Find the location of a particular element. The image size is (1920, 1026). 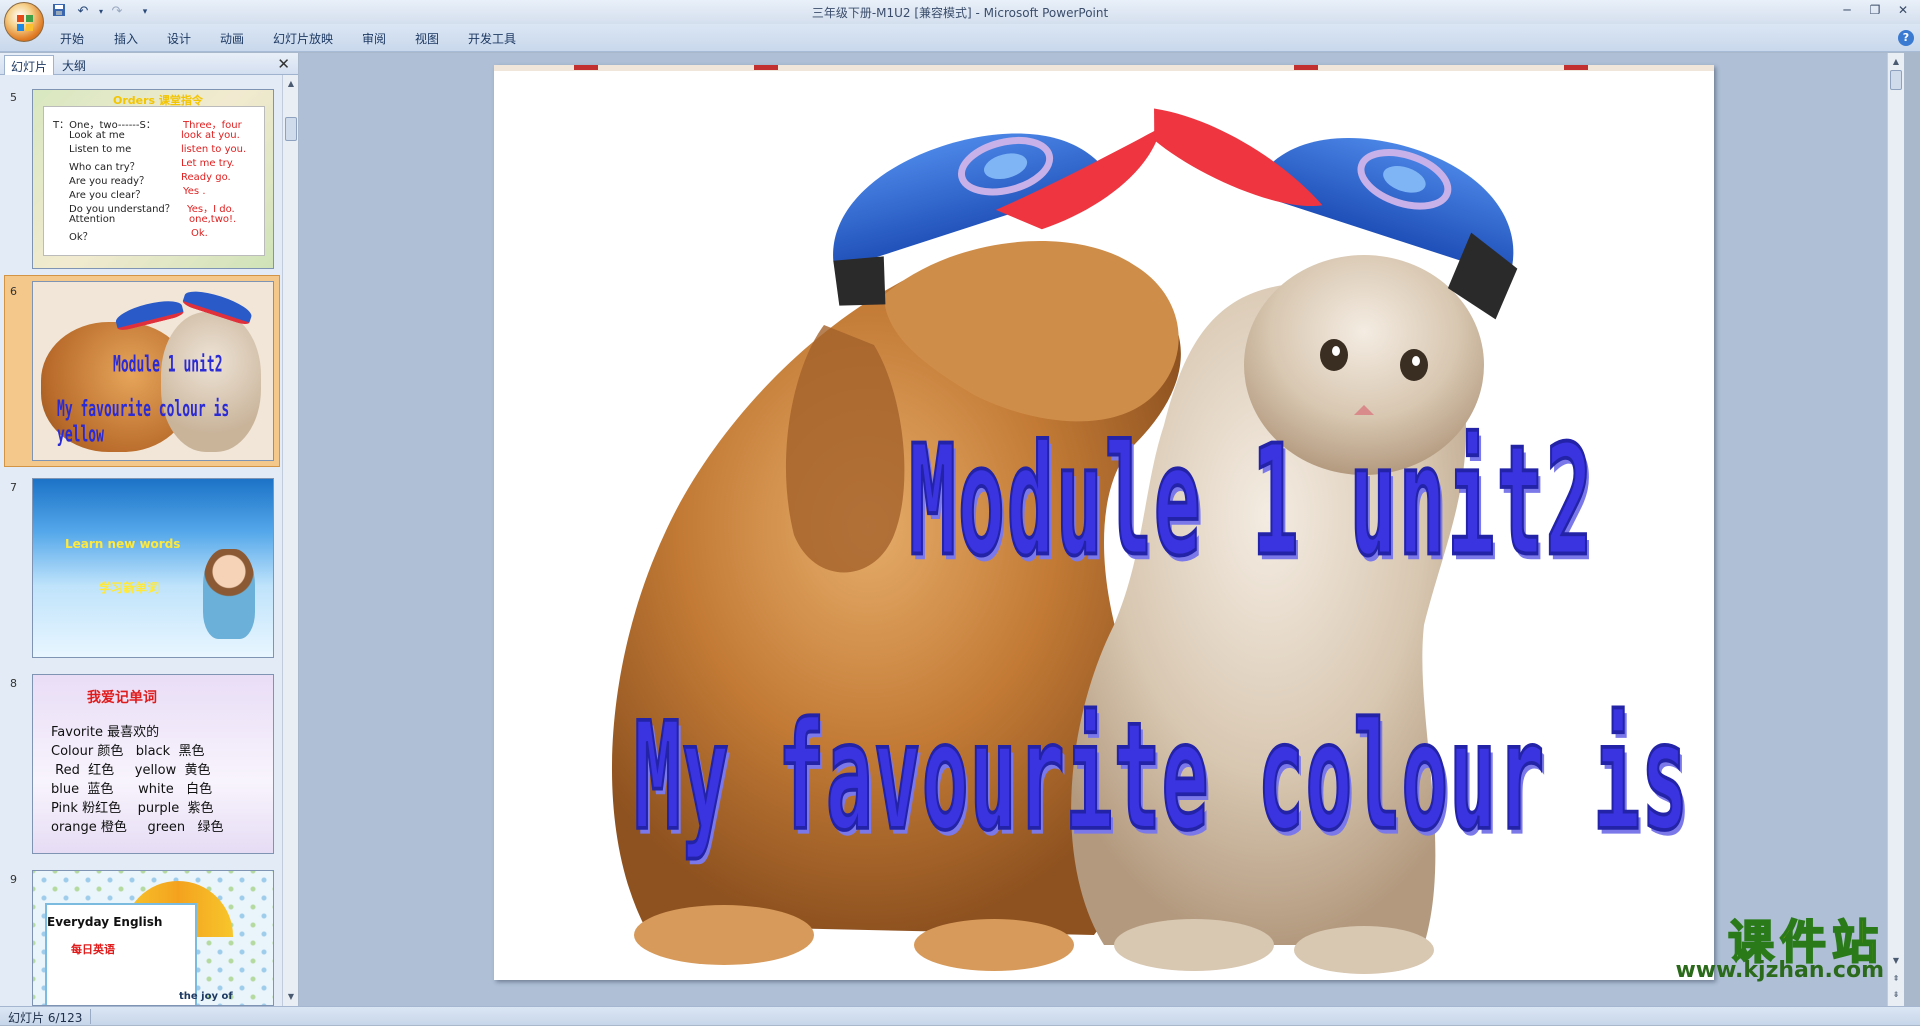

order-left: Listen to me is located at coordinates (100, 149).